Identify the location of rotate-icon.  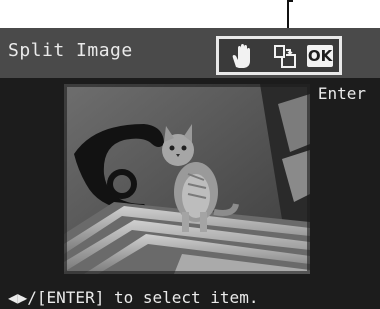
(285, 56).